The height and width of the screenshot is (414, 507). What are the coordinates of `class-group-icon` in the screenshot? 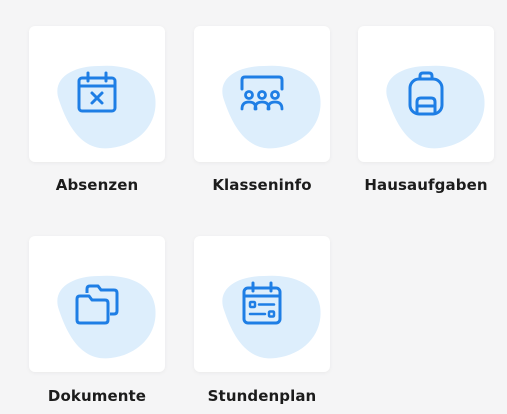 It's located at (262, 93).